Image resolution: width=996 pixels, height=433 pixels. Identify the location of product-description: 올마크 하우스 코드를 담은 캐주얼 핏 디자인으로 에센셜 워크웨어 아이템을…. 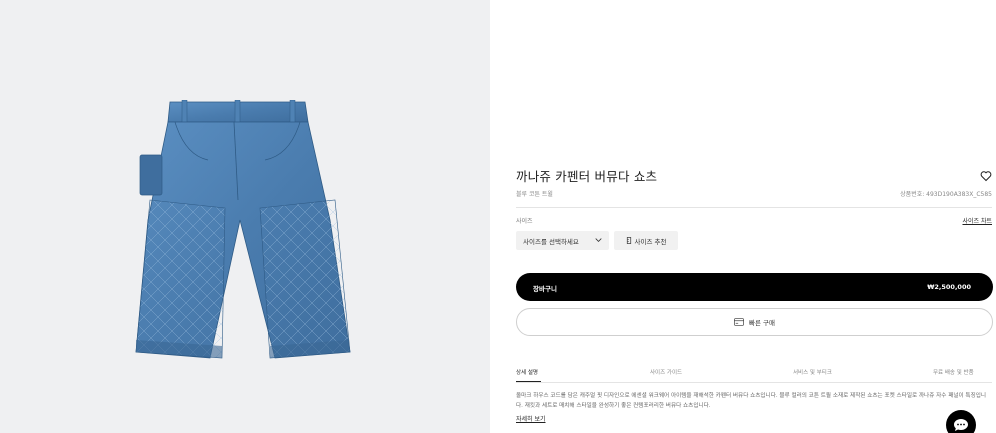
(751, 401).